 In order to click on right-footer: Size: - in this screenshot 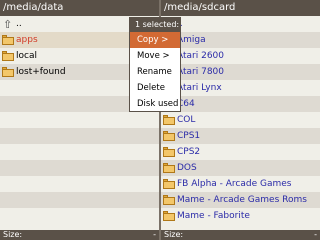, I will do `click(240, 235)`.